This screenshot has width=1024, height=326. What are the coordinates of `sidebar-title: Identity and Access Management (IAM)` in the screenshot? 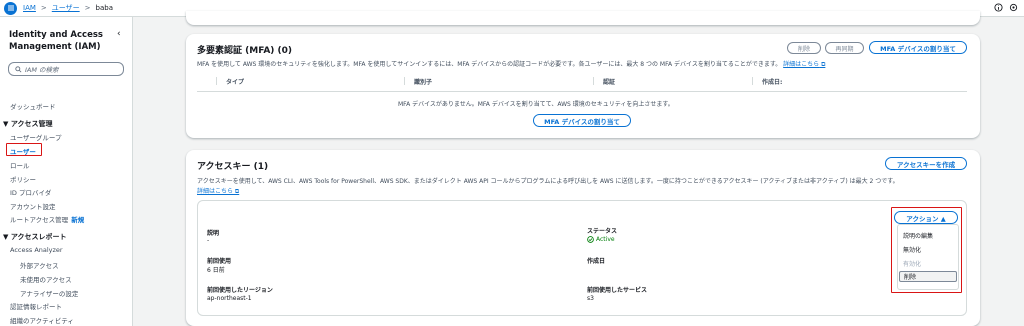 It's located at (56, 41).